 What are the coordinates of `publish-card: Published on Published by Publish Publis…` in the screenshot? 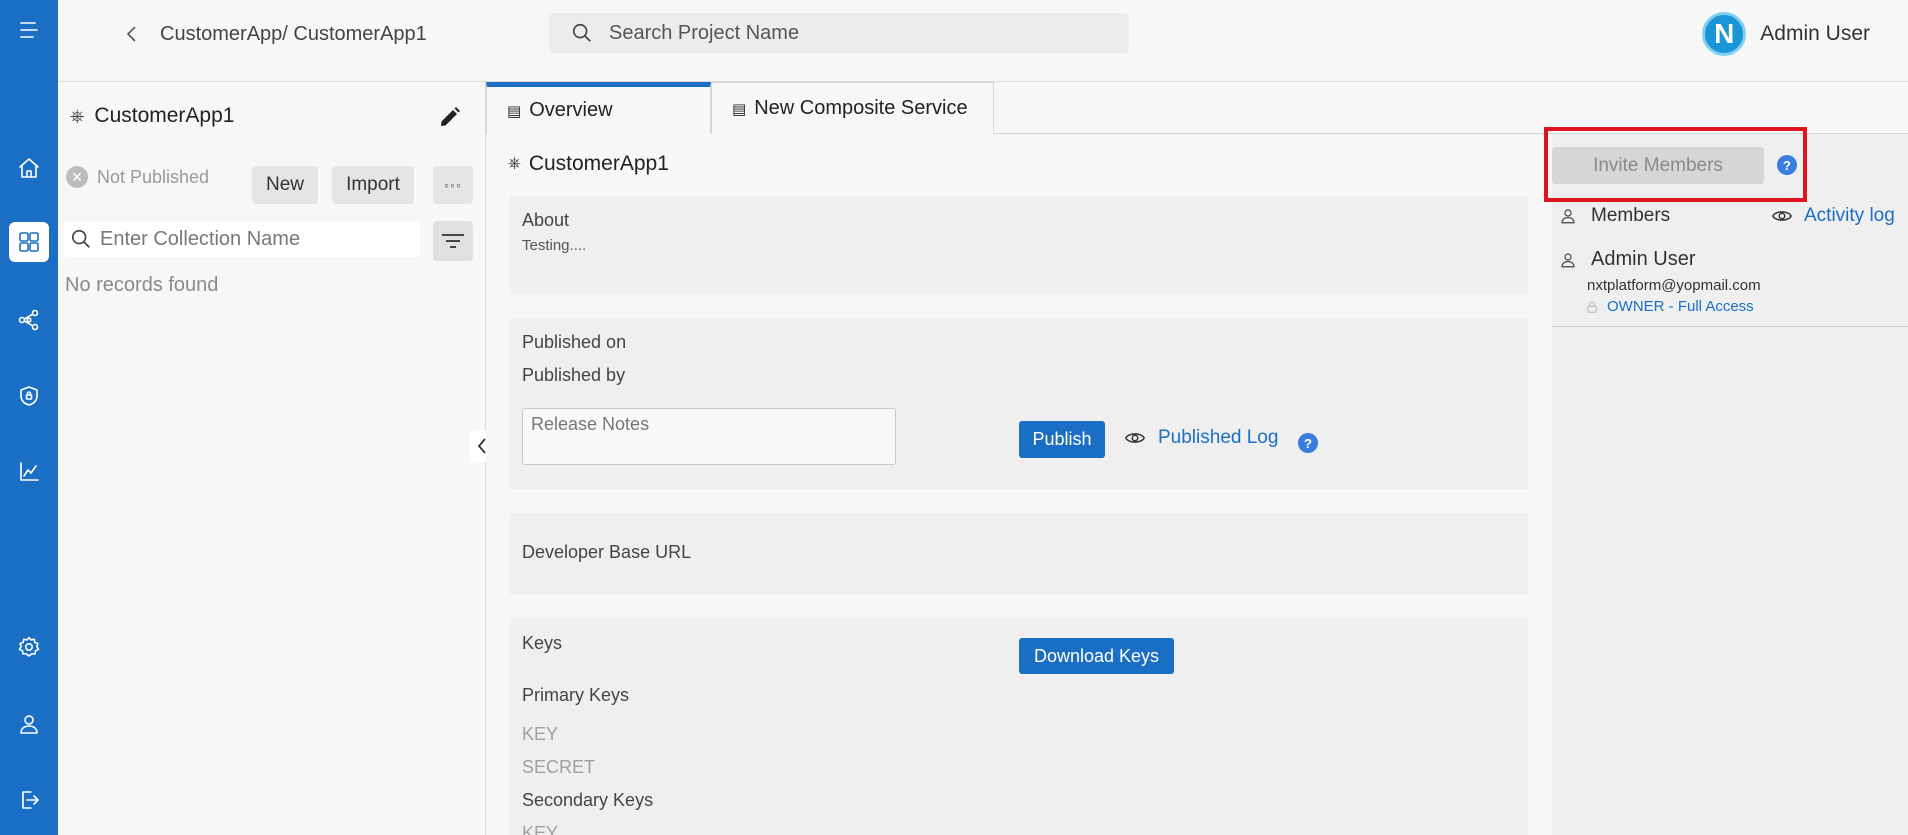 It's located at (1019, 403).